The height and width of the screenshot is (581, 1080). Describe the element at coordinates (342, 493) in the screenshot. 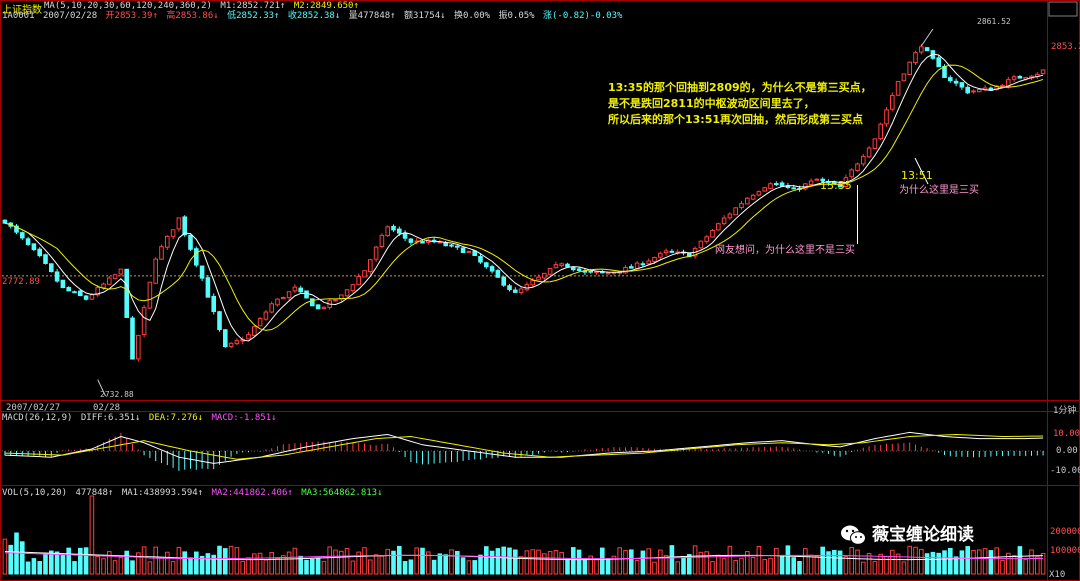

I see `vol-ma3: MA3:564862.813↓` at that location.